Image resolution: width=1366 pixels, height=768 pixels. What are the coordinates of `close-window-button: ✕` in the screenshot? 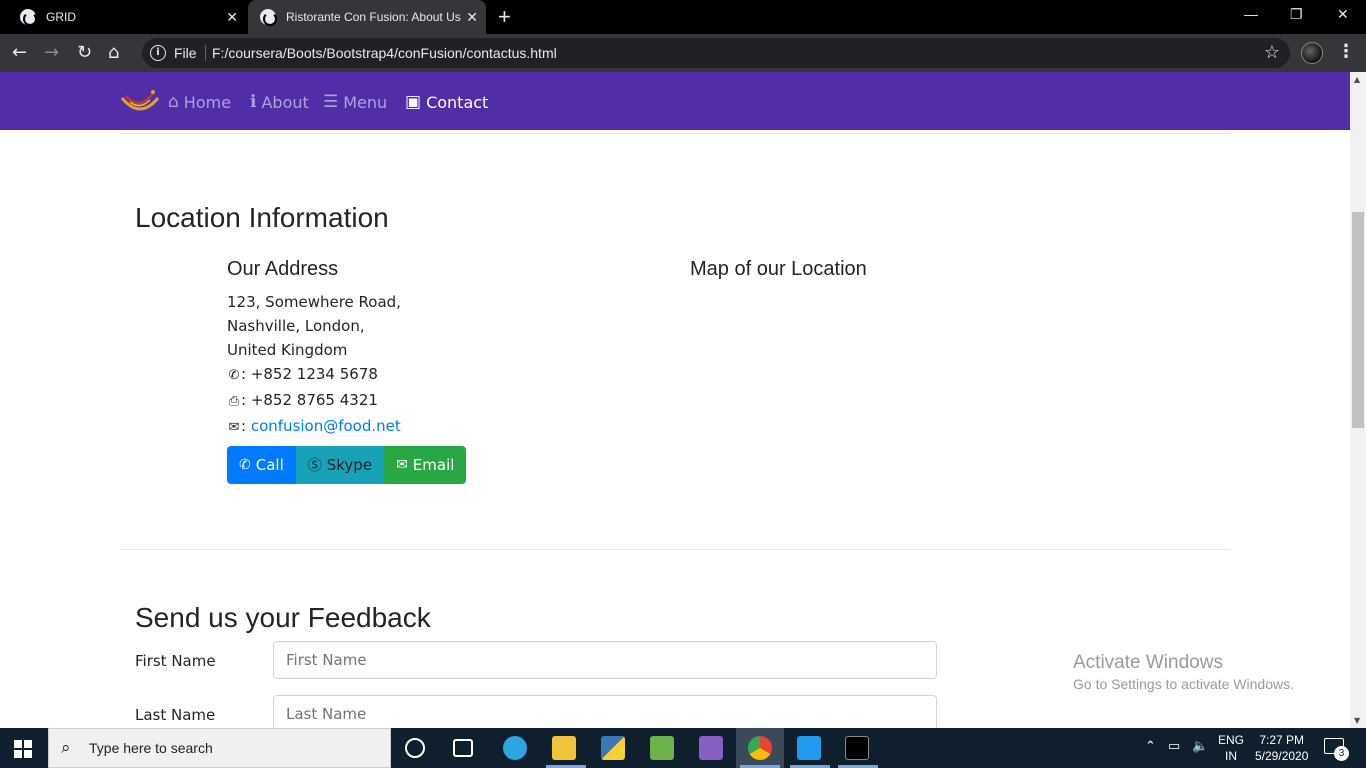 It's located at (1343, 14).